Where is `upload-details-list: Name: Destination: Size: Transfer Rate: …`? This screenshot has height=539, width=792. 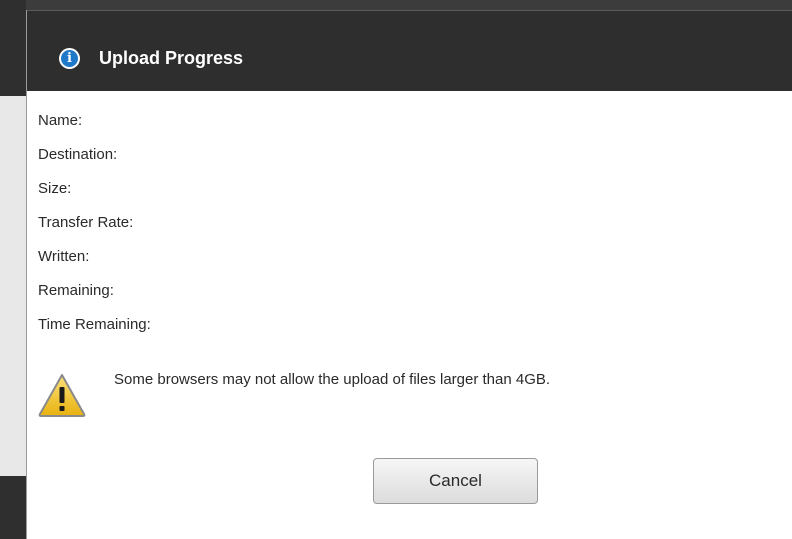
upload-details-list: Name: Destination: Size: Transfer Rate: … is located at coordinates (94, 230).